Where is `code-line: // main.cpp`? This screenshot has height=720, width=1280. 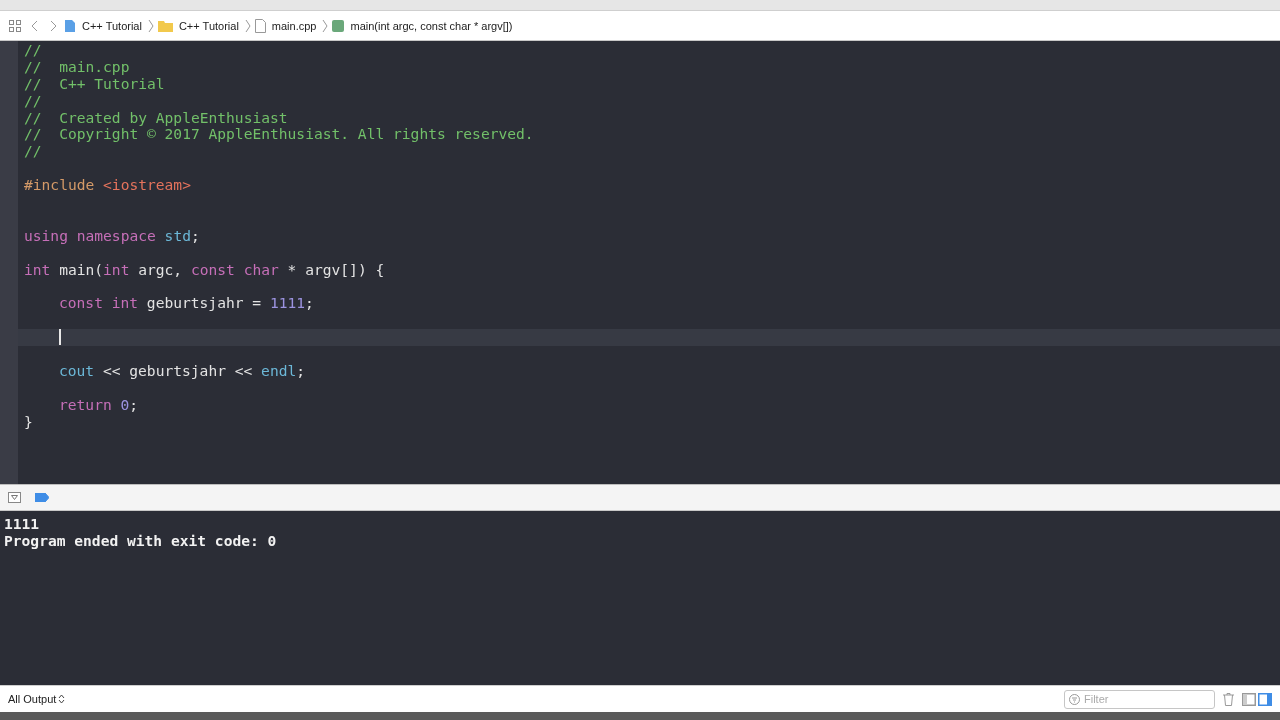
code-line: // main.cpp is located at coordinates (77, 66).